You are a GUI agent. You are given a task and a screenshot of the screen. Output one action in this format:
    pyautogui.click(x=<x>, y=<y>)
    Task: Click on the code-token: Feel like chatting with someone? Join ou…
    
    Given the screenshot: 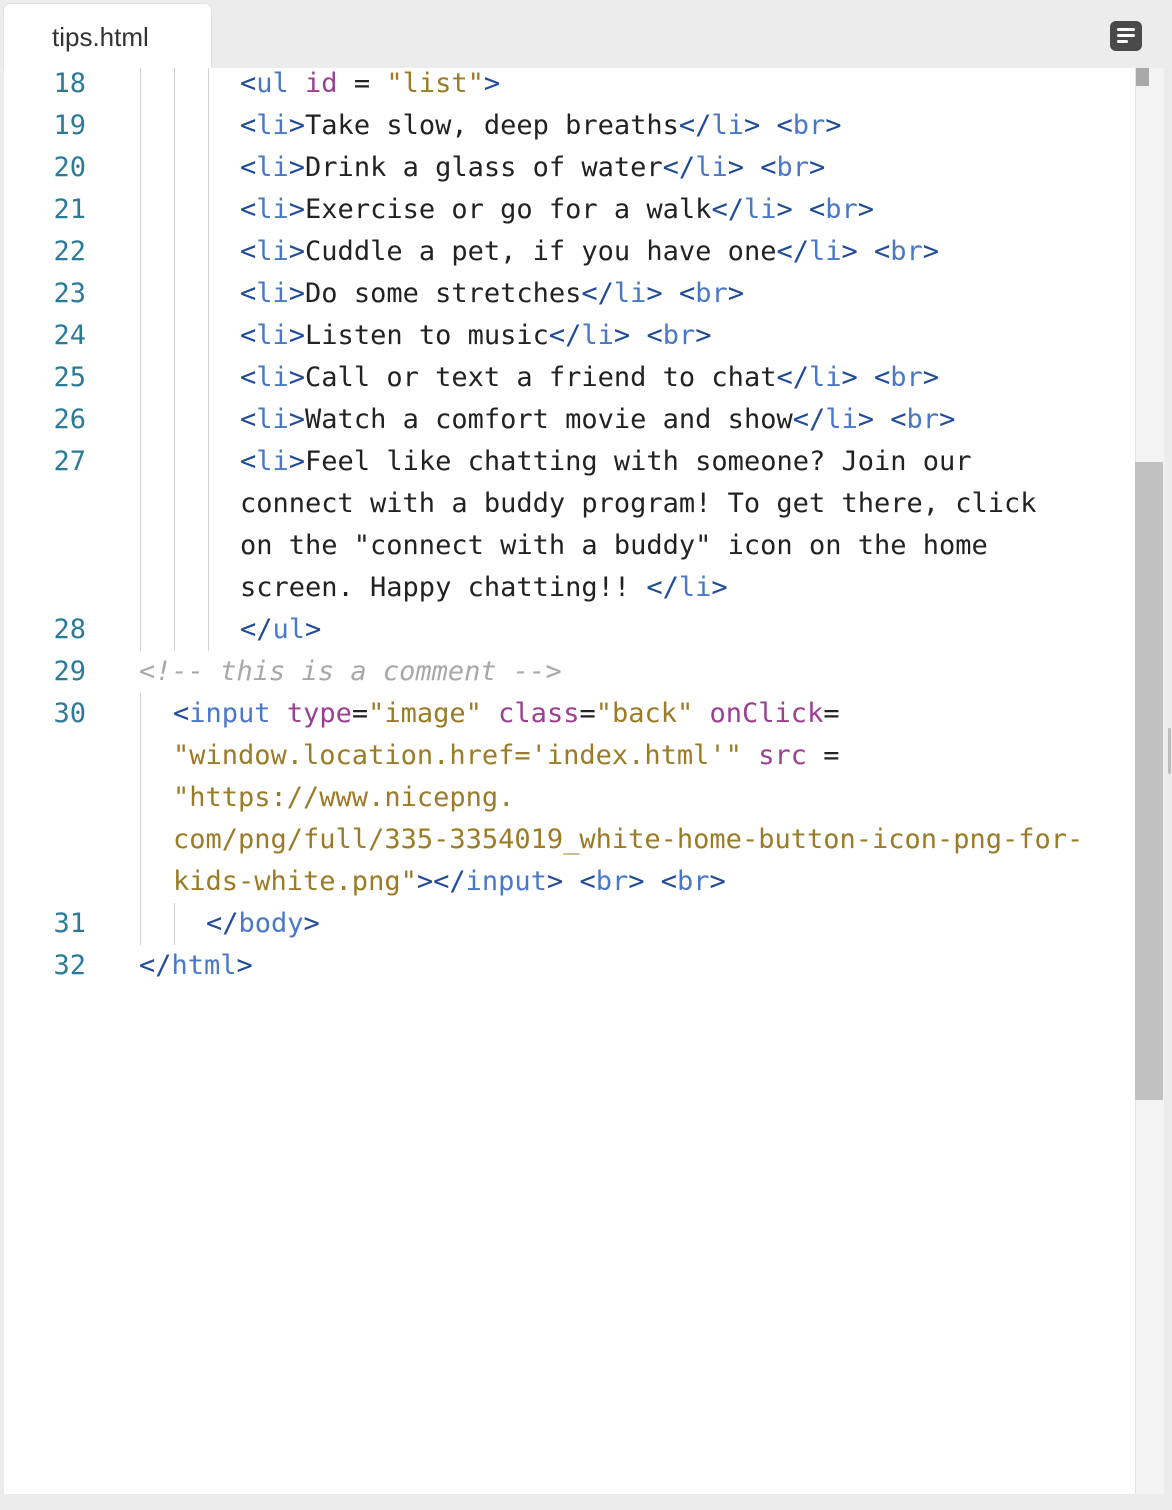 What is the action you would take?
    pyautogui.click(x=638, y=461)
    